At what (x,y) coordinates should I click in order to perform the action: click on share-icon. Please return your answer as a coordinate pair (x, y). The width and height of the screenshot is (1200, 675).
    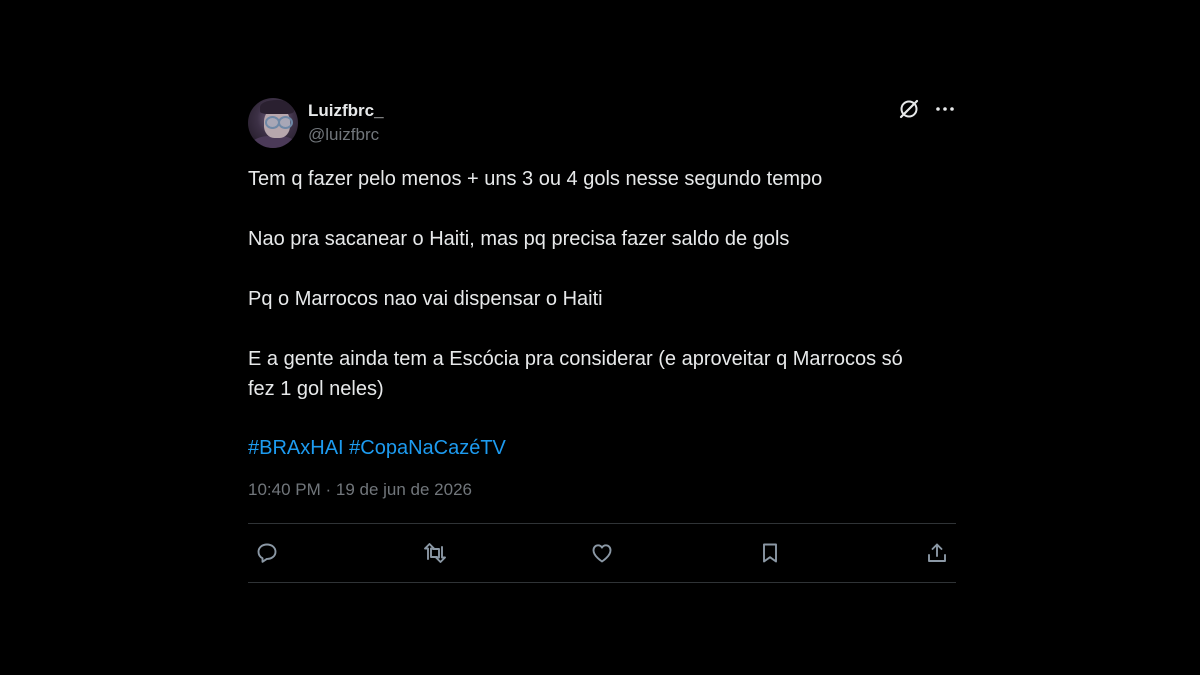
    Looking at the image, I should click on (937, 553).